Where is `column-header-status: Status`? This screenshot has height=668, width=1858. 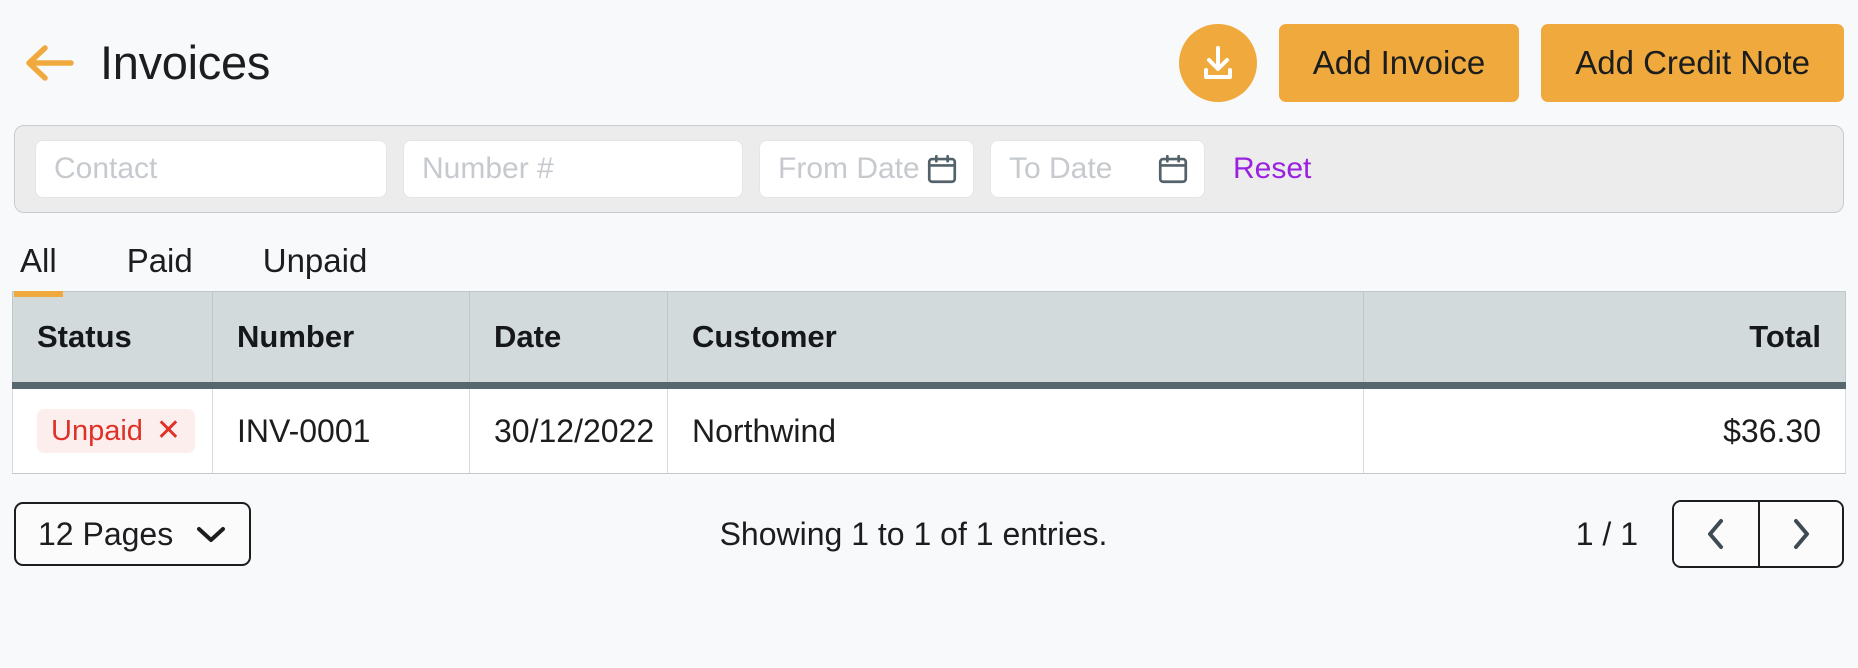
column-header-status: Status is located at coordinates (112, 338).